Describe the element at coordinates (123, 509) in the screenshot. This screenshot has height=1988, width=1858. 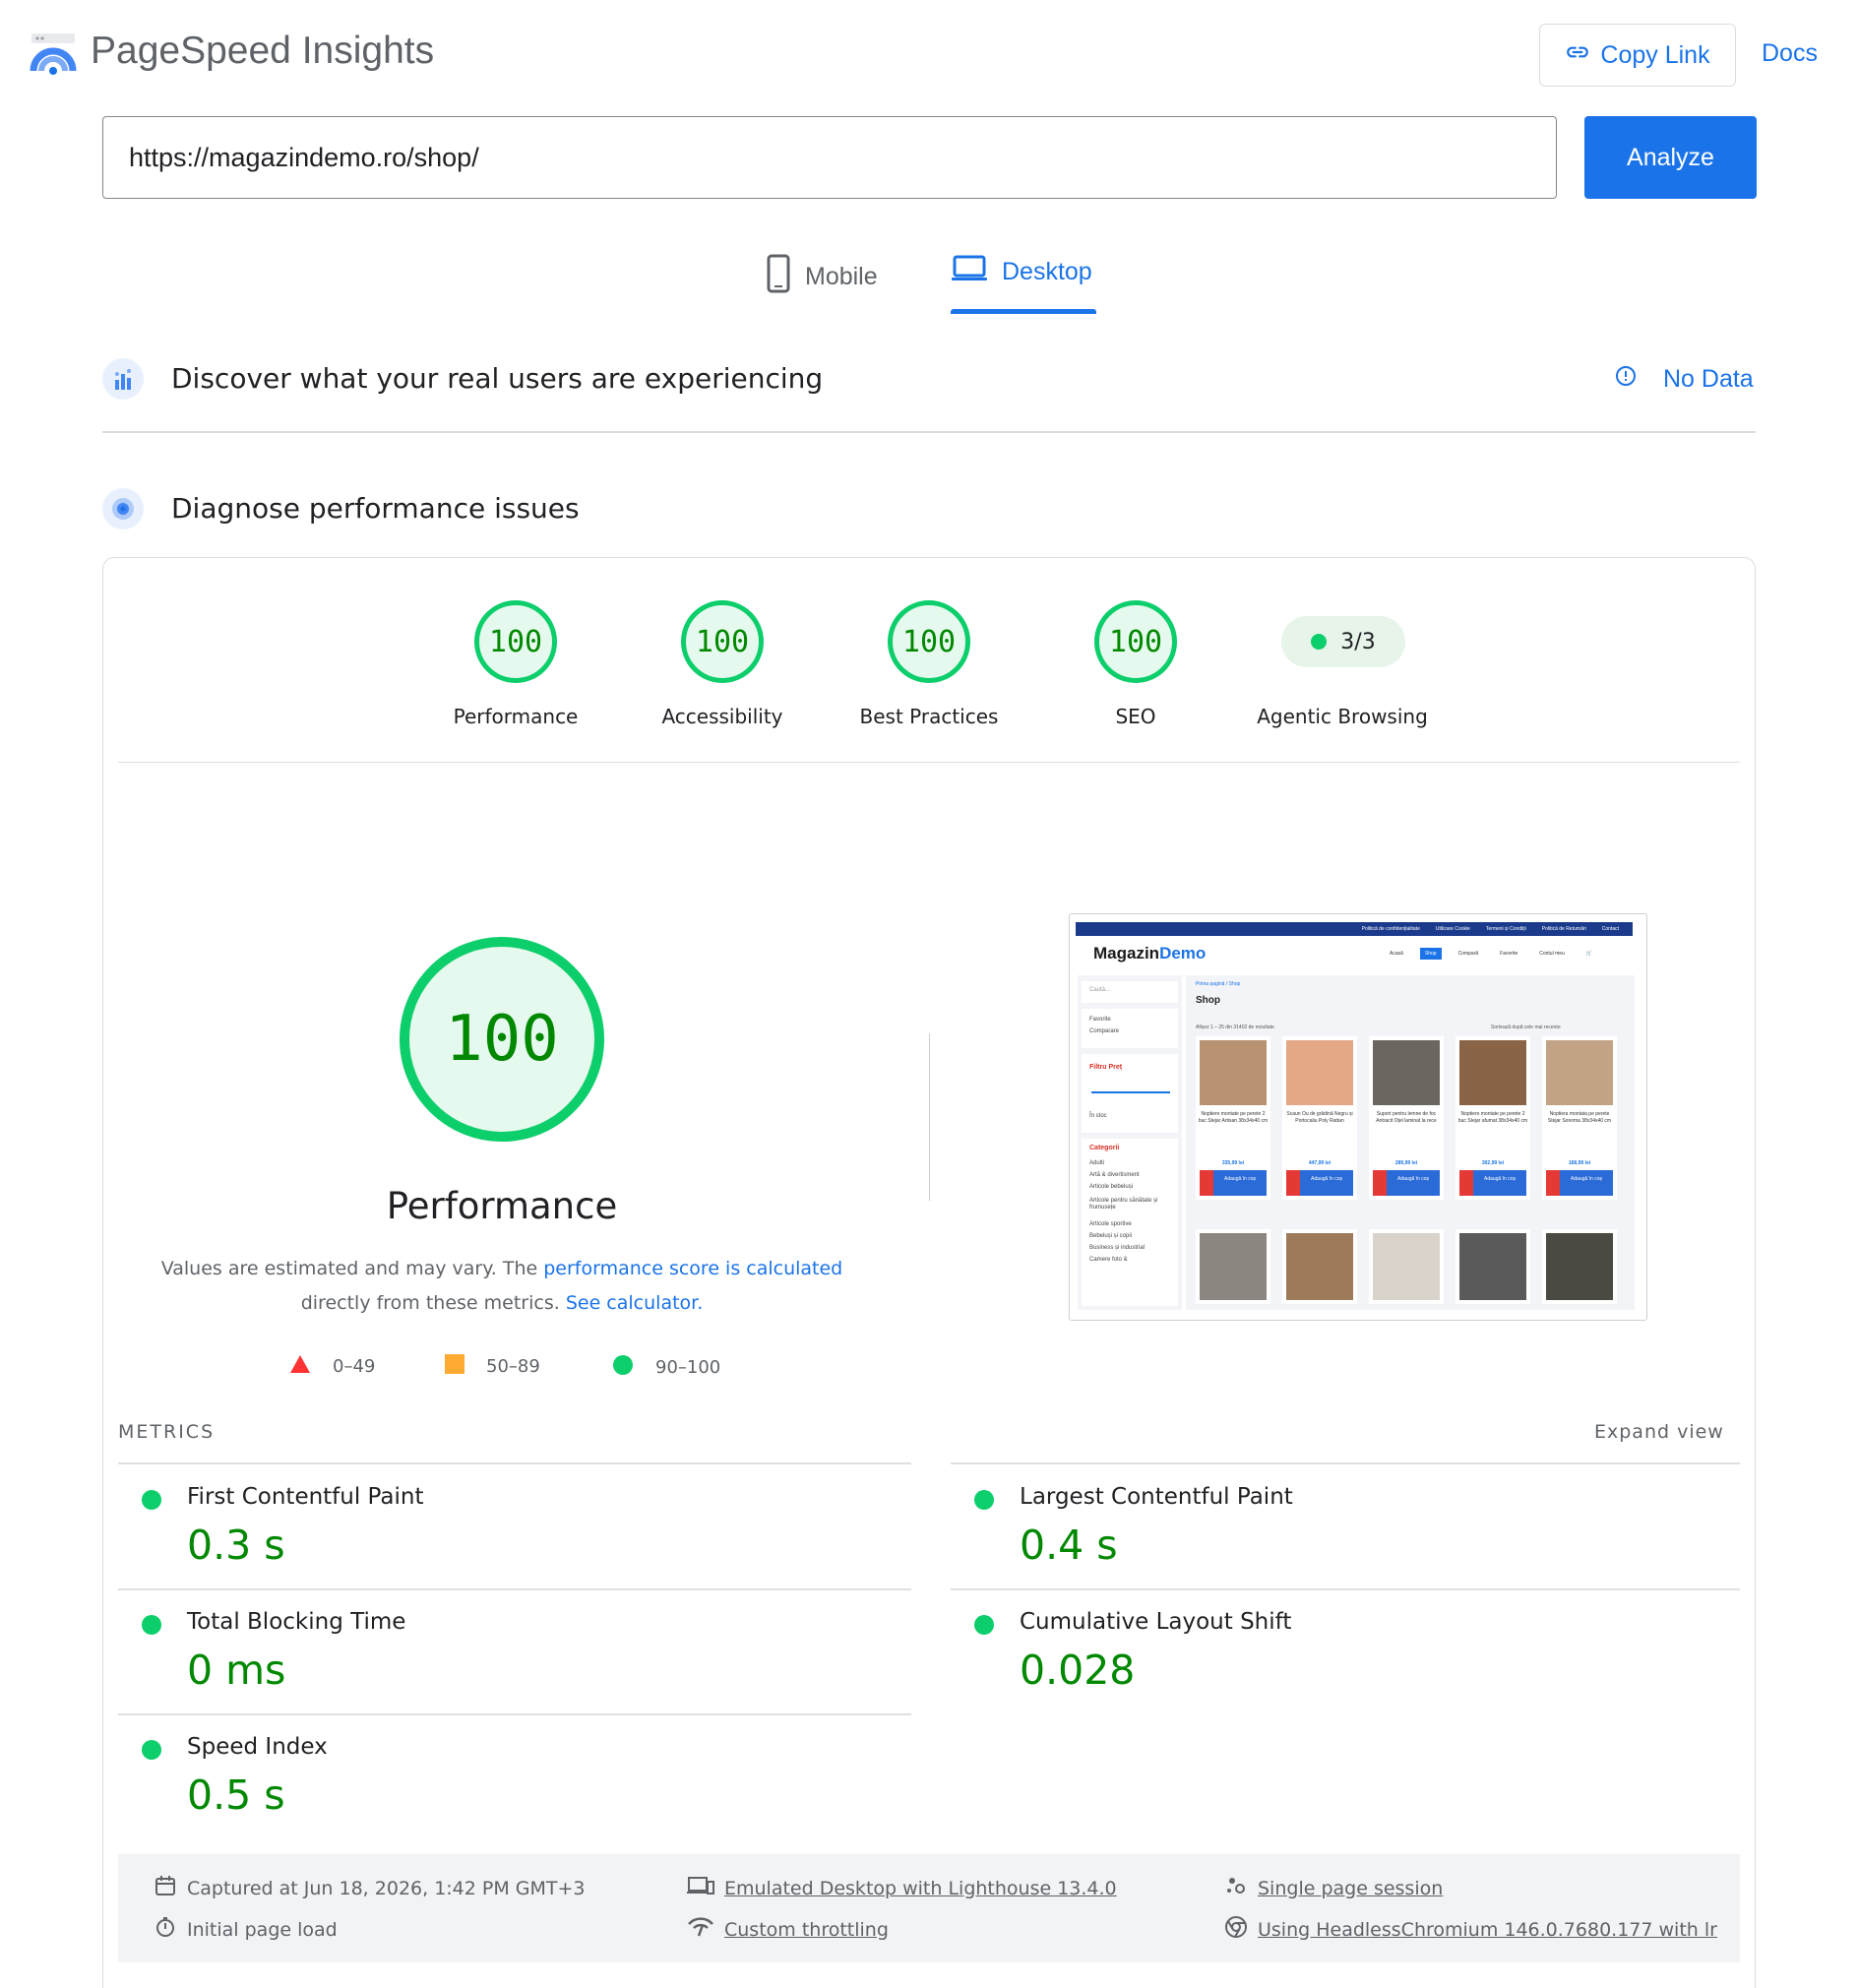
I see `diagnose-icon` at that location.